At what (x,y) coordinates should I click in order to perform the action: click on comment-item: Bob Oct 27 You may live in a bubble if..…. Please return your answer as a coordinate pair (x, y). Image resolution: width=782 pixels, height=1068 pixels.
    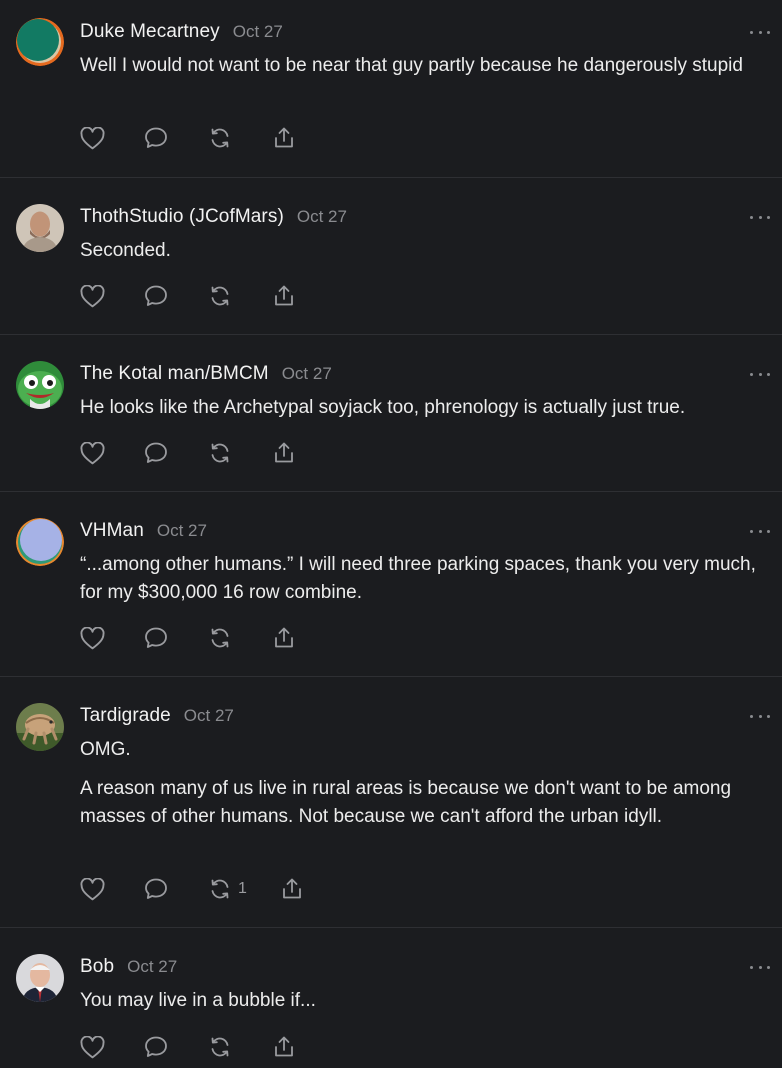
    Looking at the image, I should click on (391, 997).